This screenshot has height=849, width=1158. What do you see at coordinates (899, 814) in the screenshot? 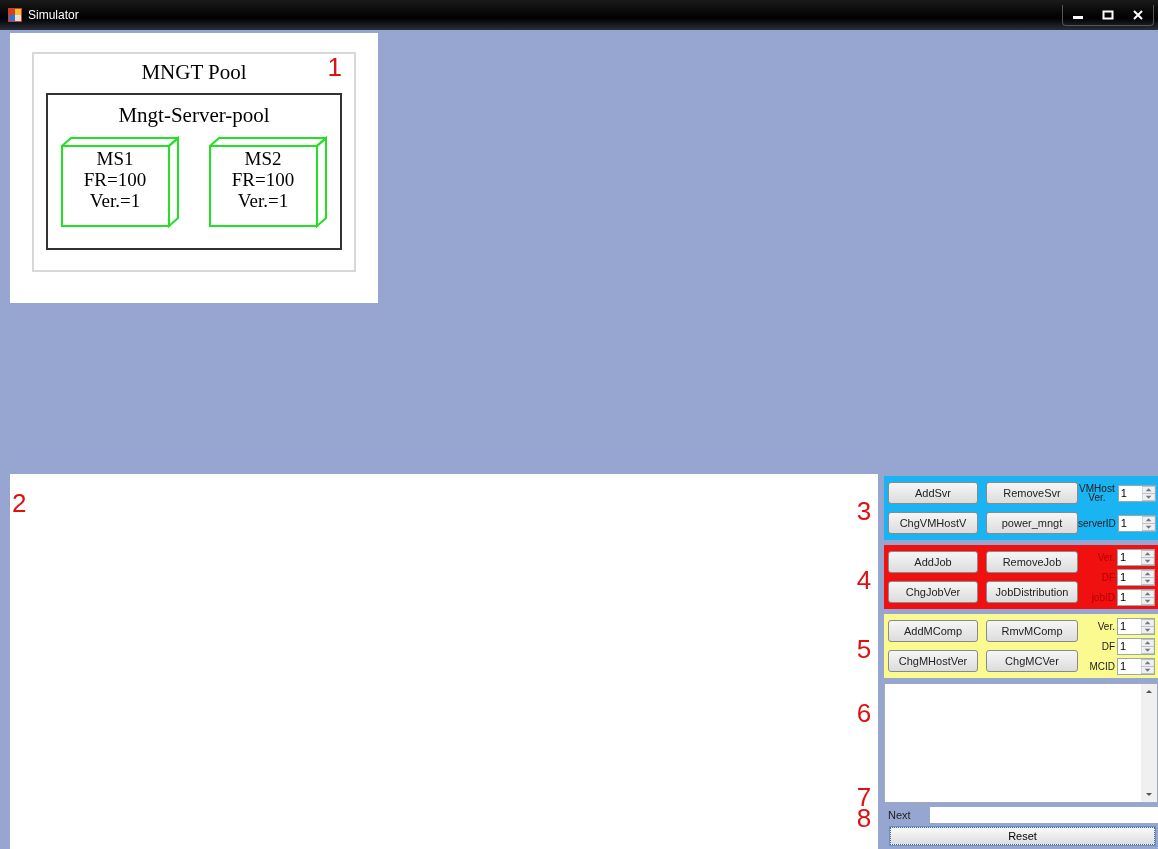
I see `next-label: Next` at bounding box center [899, 814].